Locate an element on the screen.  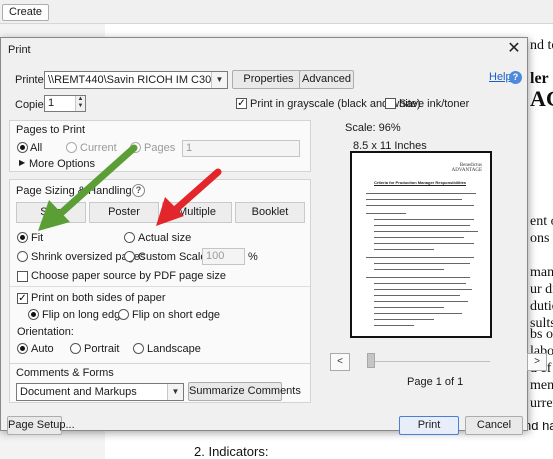
document-fragment: urrent is located at coordinates (541, 403).